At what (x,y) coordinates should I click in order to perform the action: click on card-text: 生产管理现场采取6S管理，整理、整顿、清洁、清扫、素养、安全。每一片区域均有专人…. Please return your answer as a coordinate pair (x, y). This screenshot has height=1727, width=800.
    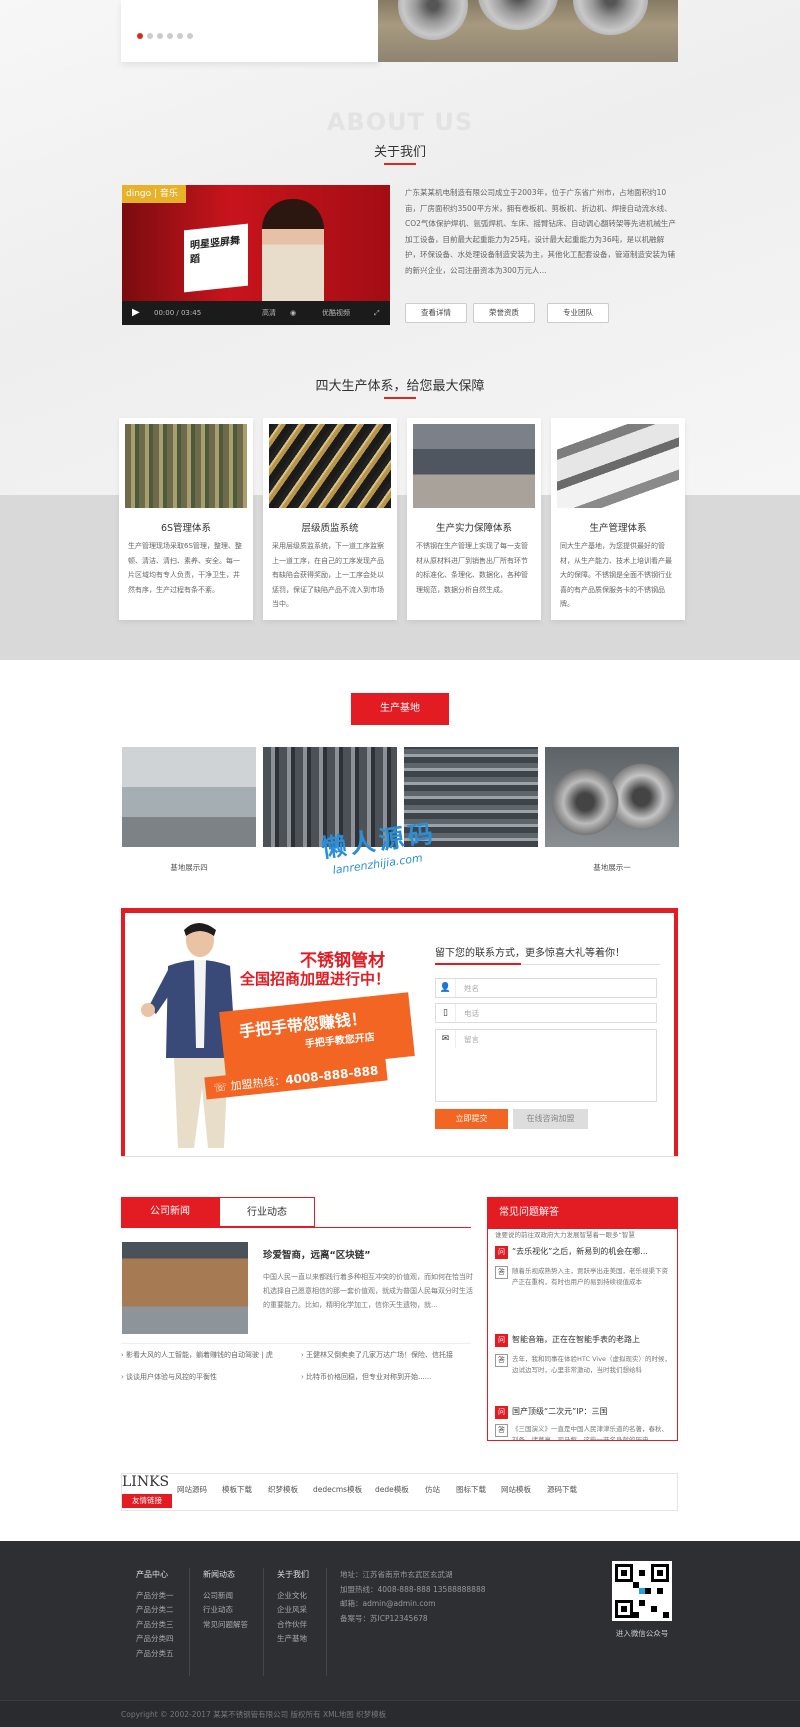
    Looking at the image, I should click on (185, 568).